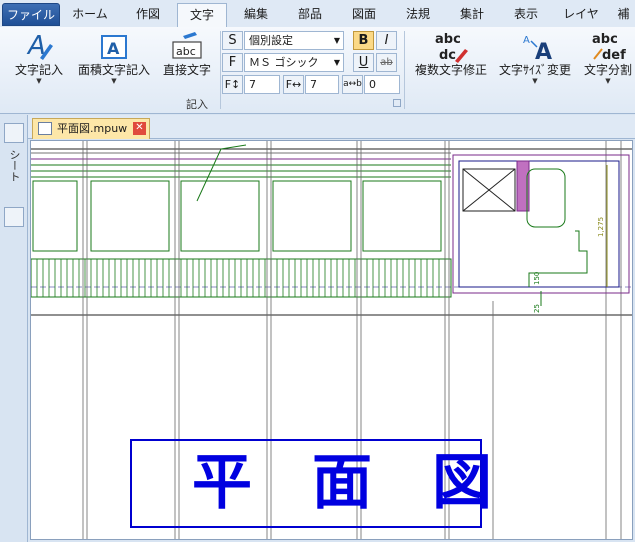 Image resolution: width=635 pixels, height=542 pixels. I want to click on document-tab: 平面図.mpuw ✕, so click(91, 128).